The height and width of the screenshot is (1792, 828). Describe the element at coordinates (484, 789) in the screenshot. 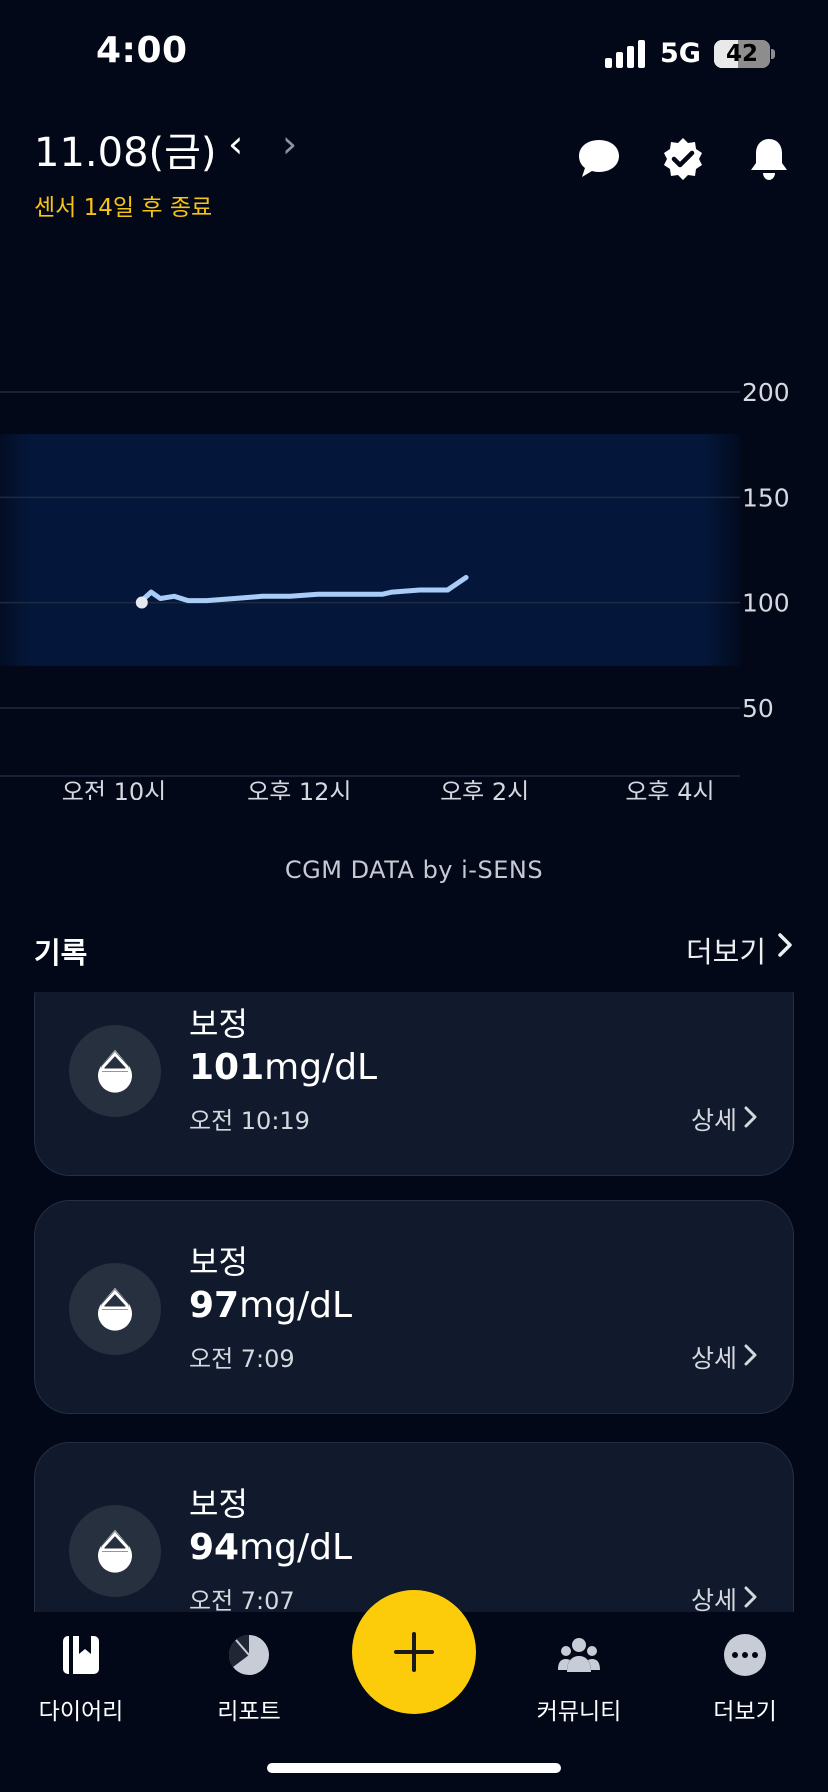

I see `x-tick-label: 오후 2시` at that location.